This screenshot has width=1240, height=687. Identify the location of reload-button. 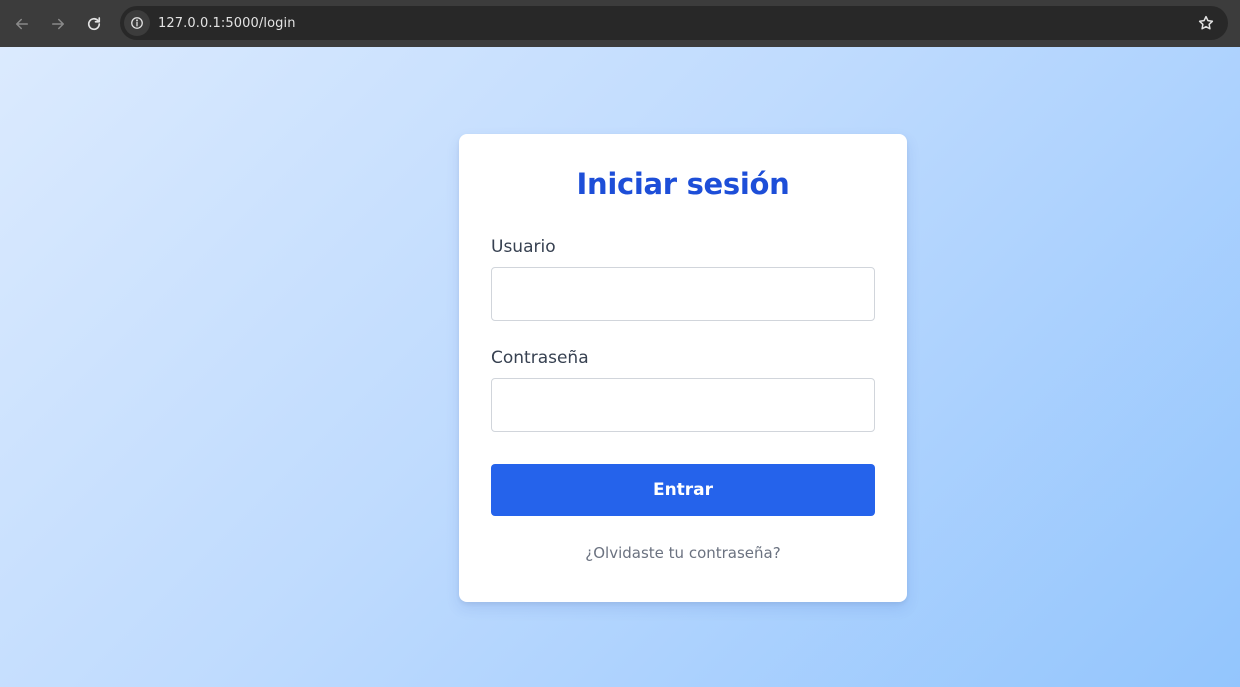
(94, 24).